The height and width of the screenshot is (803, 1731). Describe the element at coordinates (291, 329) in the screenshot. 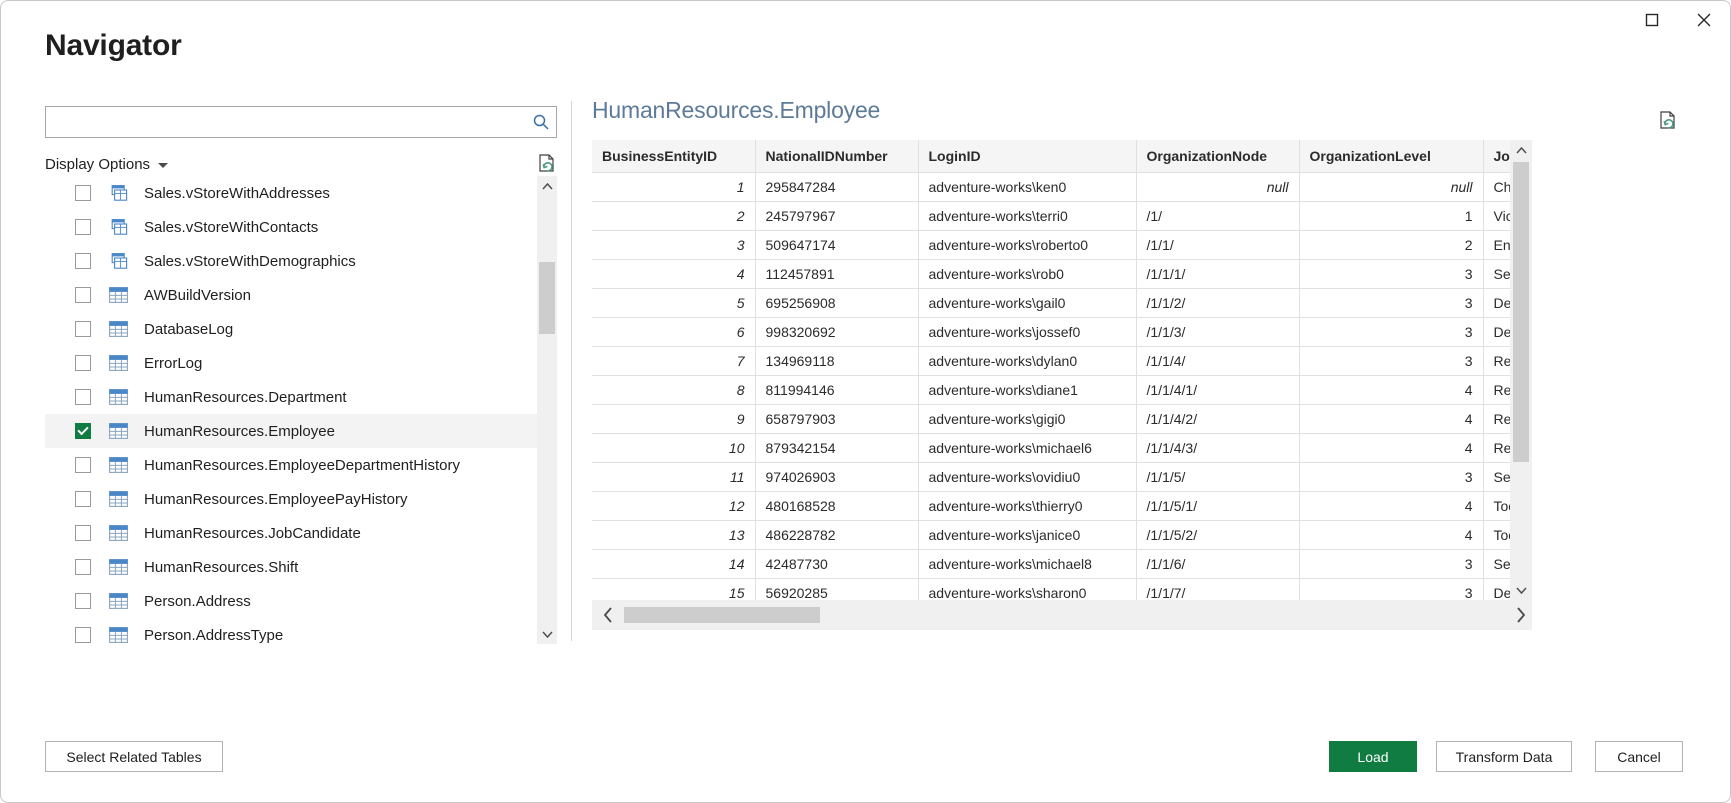

I see `list-item: DatabaseLog` at that location.